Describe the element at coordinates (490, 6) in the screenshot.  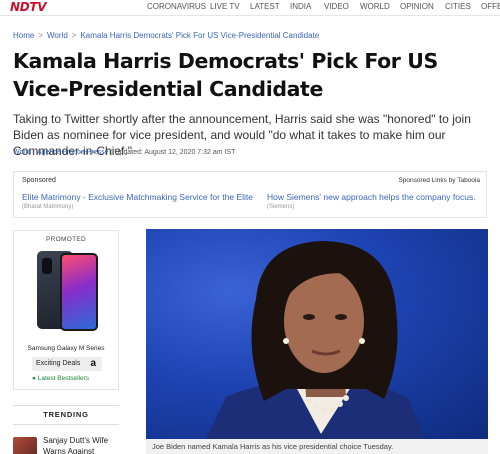
I see `nav-offbeat: OFFBEAT` at that location.